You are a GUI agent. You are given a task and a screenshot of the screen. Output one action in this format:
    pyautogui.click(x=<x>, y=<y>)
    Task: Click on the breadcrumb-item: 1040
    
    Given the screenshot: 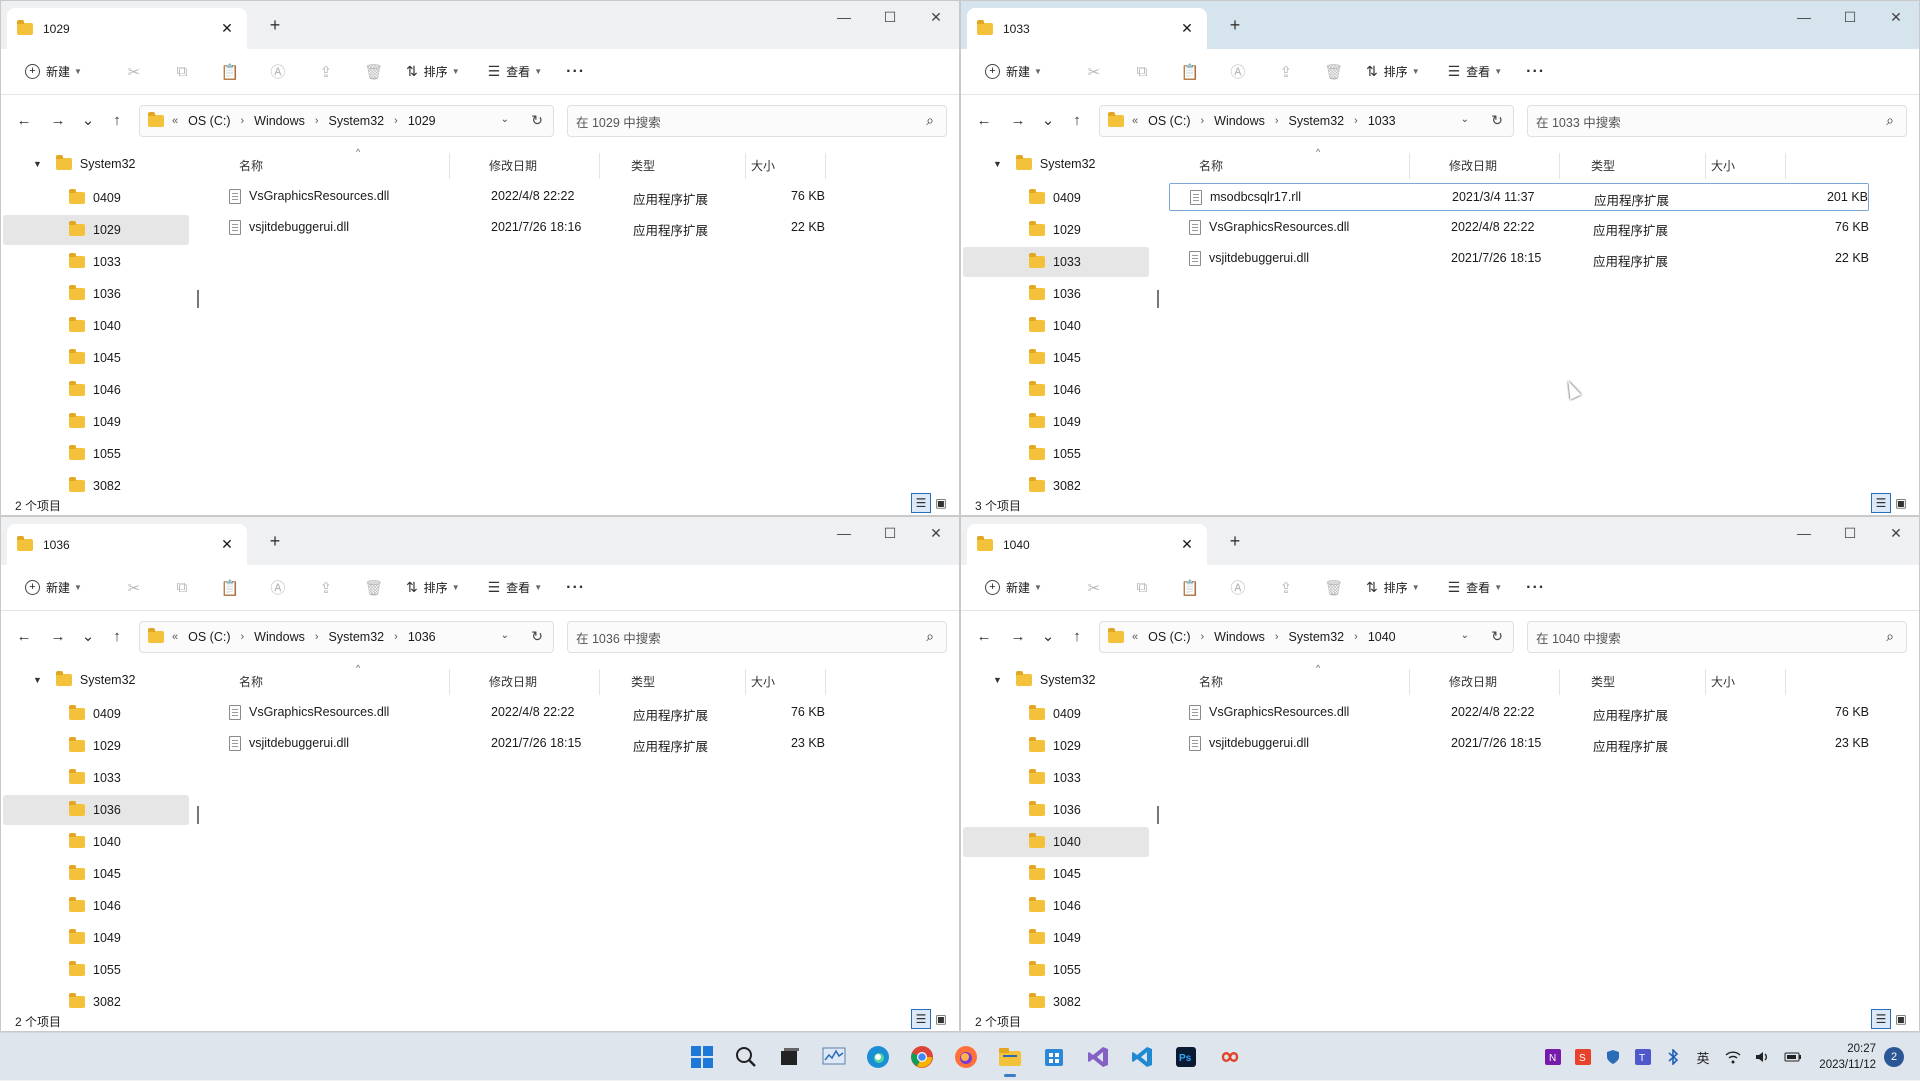 What is the action you would take?
    pyautogui.click(x=1382, y=637)
    